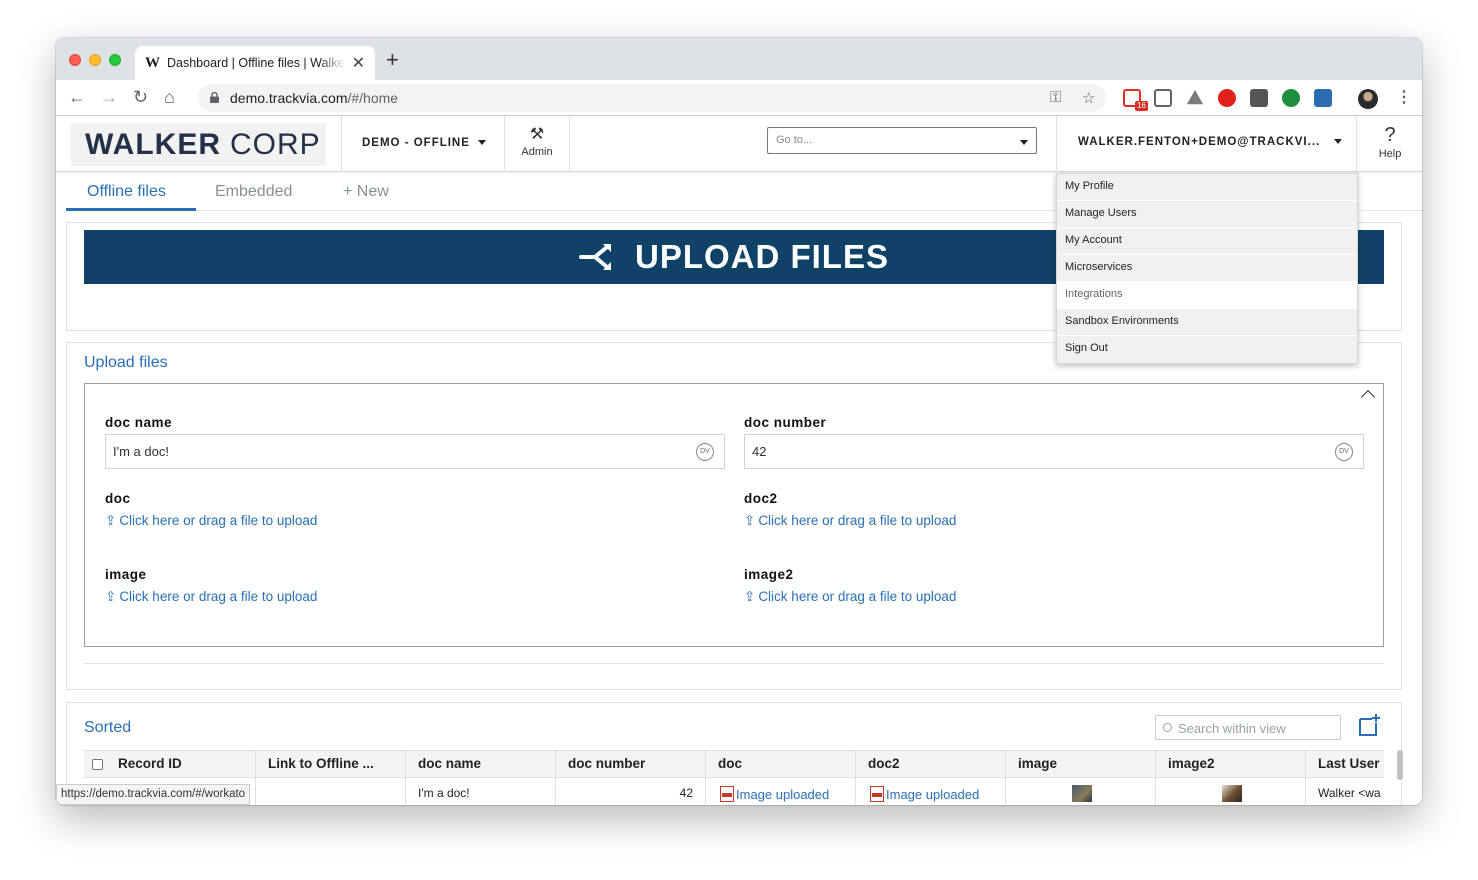 This screenshot has height=880, width=1478. What do you see at coordinates (631, 791) in the screenshot?
I see `cell-doc-number: 42` at bounding box center [631, 791].